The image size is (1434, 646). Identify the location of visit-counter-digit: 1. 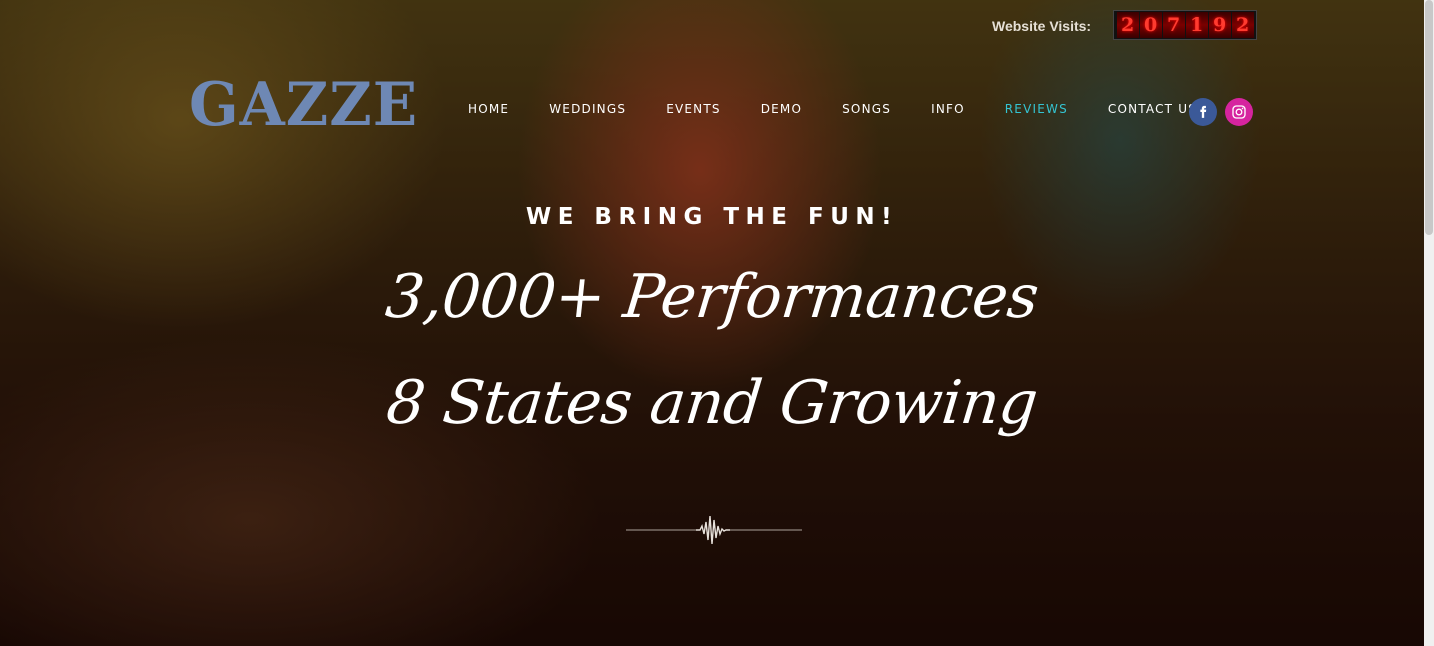
(1196, 25).